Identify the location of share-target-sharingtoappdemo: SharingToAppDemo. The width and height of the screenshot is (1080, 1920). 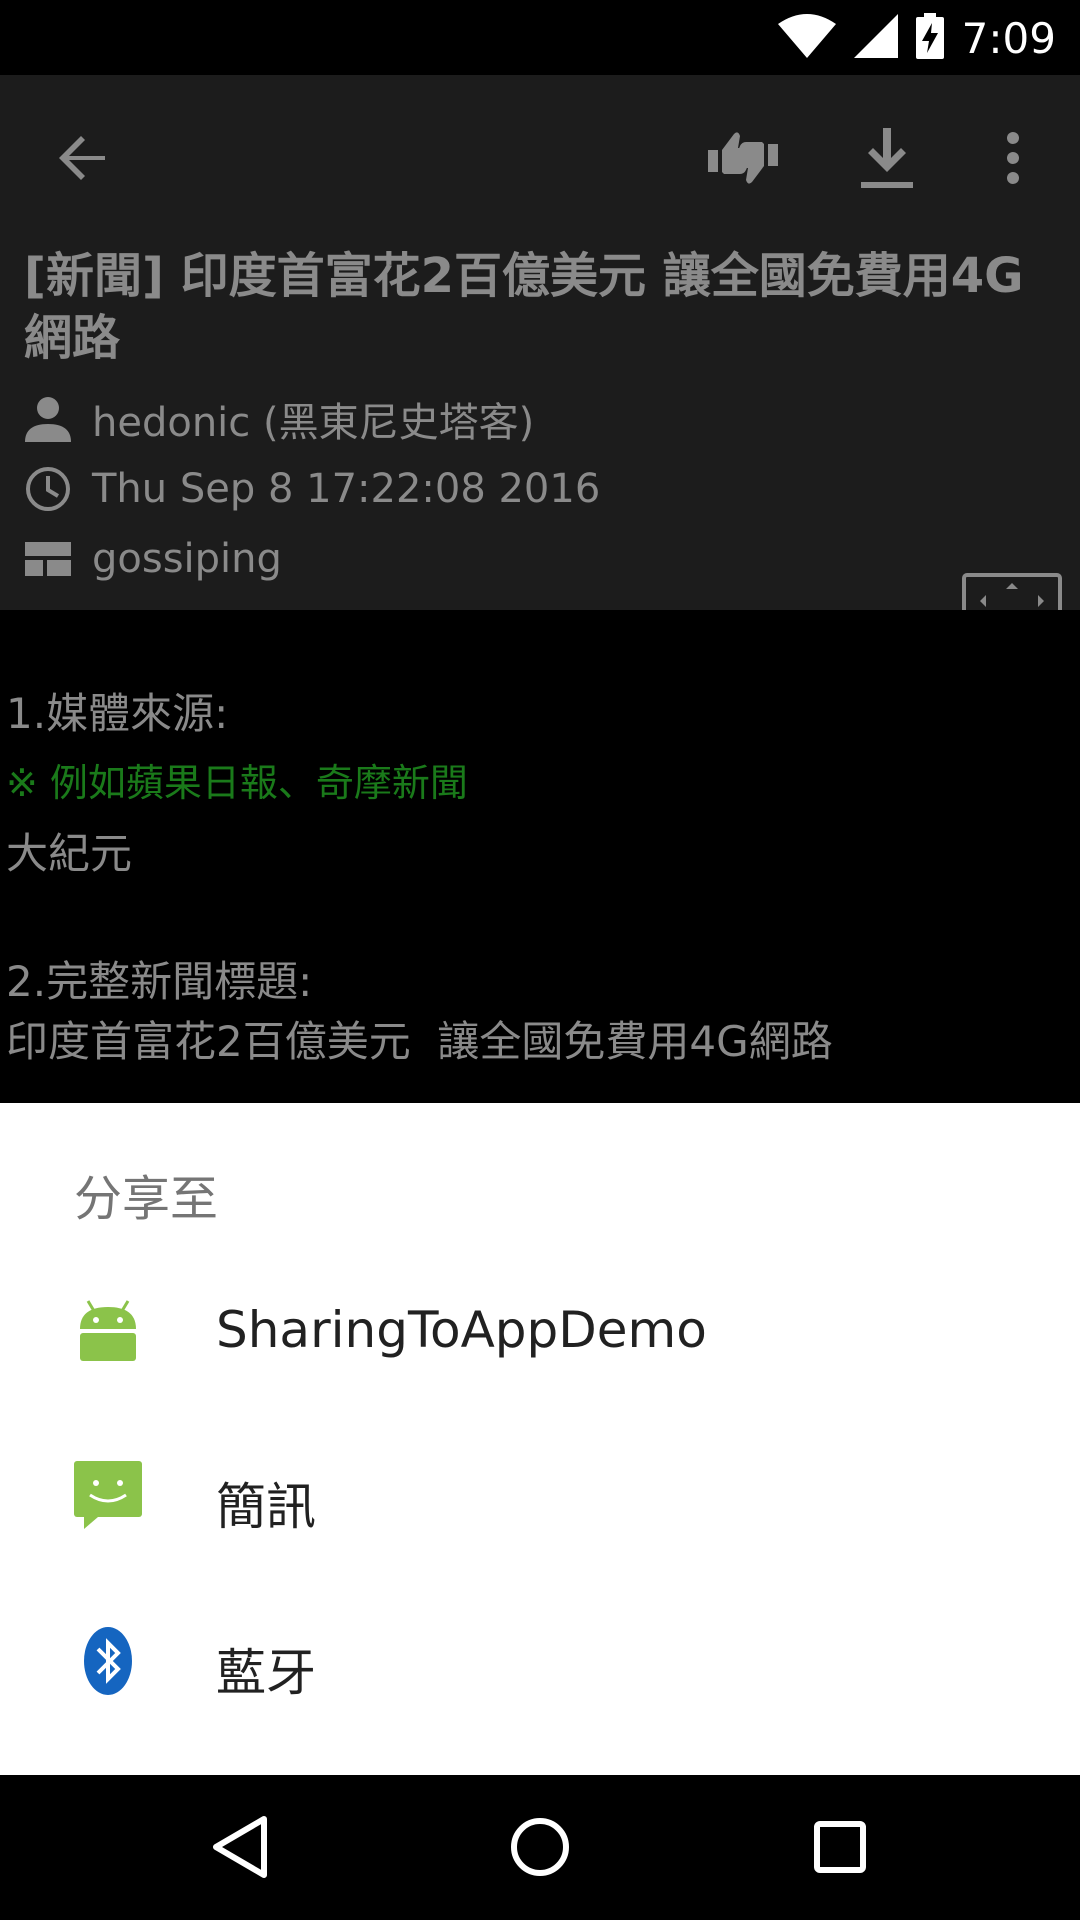
(540, 1336).